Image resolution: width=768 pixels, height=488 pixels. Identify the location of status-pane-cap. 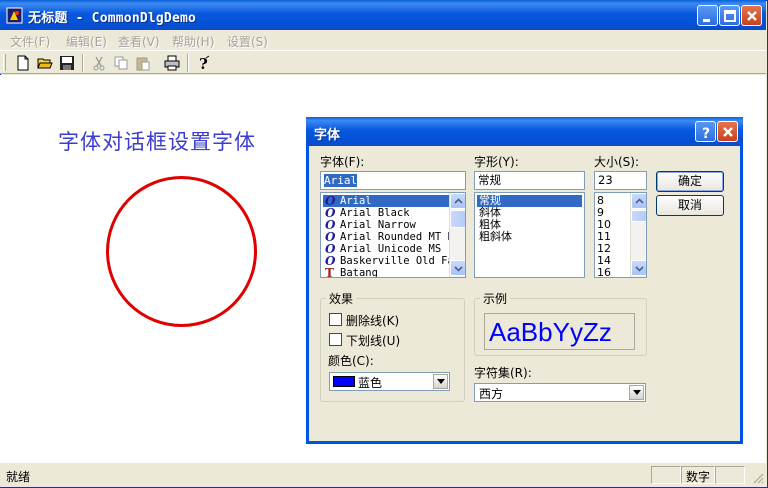
(666, 475).